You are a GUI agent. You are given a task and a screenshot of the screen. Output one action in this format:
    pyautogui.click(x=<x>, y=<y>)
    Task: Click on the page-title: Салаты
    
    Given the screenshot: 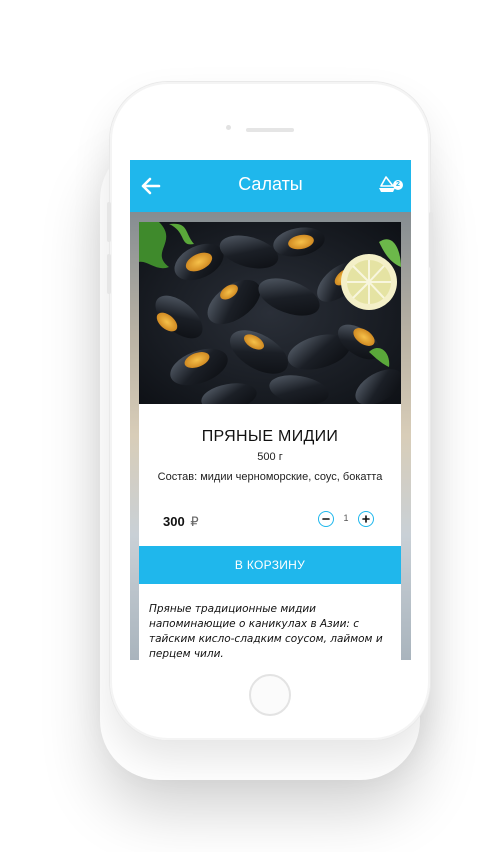 What is the action you would take?
    pyautogui.click(x=270, y=184)
    